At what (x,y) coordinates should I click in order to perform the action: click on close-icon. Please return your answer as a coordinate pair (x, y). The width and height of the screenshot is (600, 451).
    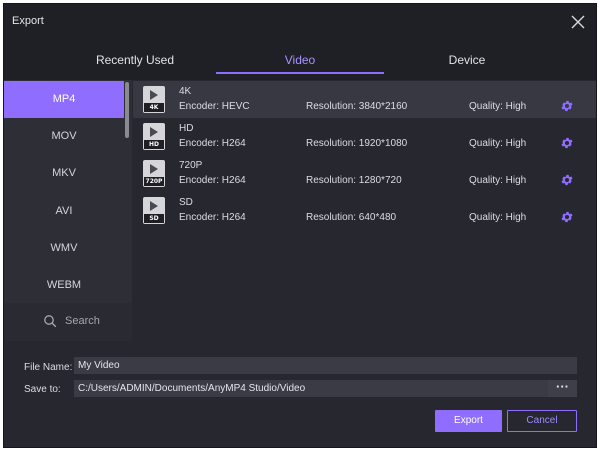
    Looking at the image, I should click on (578, 22).